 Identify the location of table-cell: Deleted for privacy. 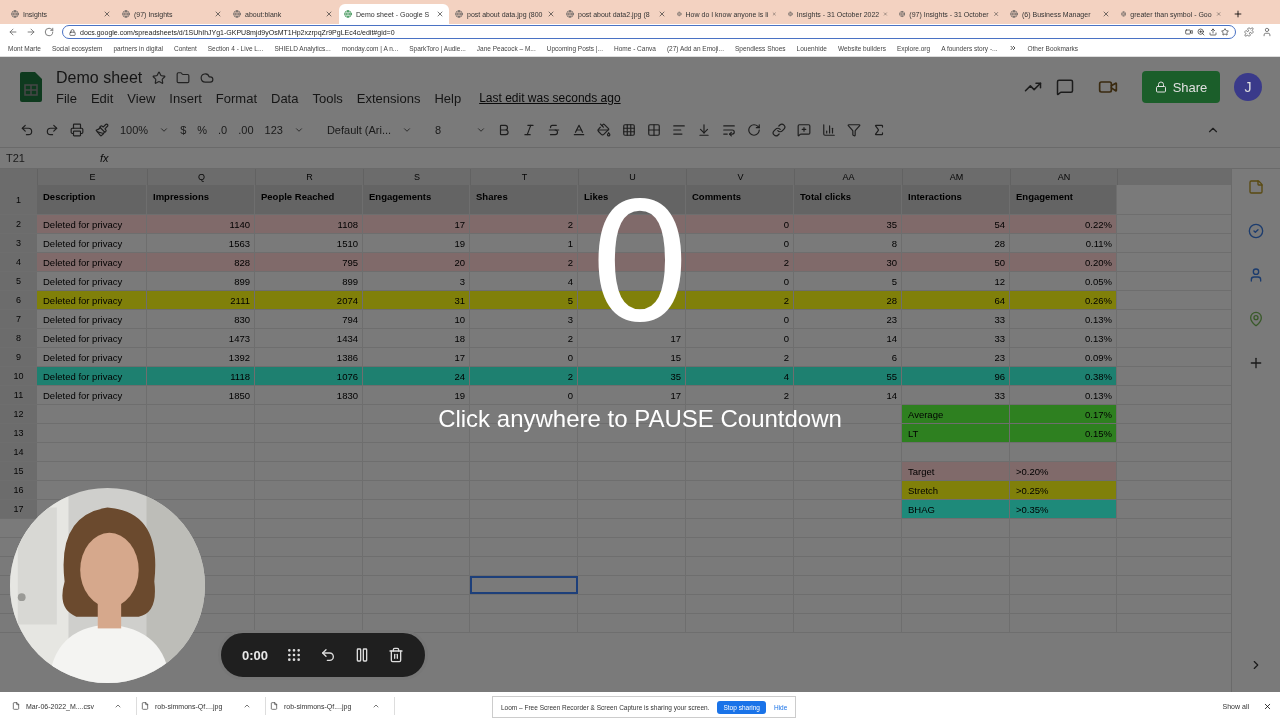
(83, 262).